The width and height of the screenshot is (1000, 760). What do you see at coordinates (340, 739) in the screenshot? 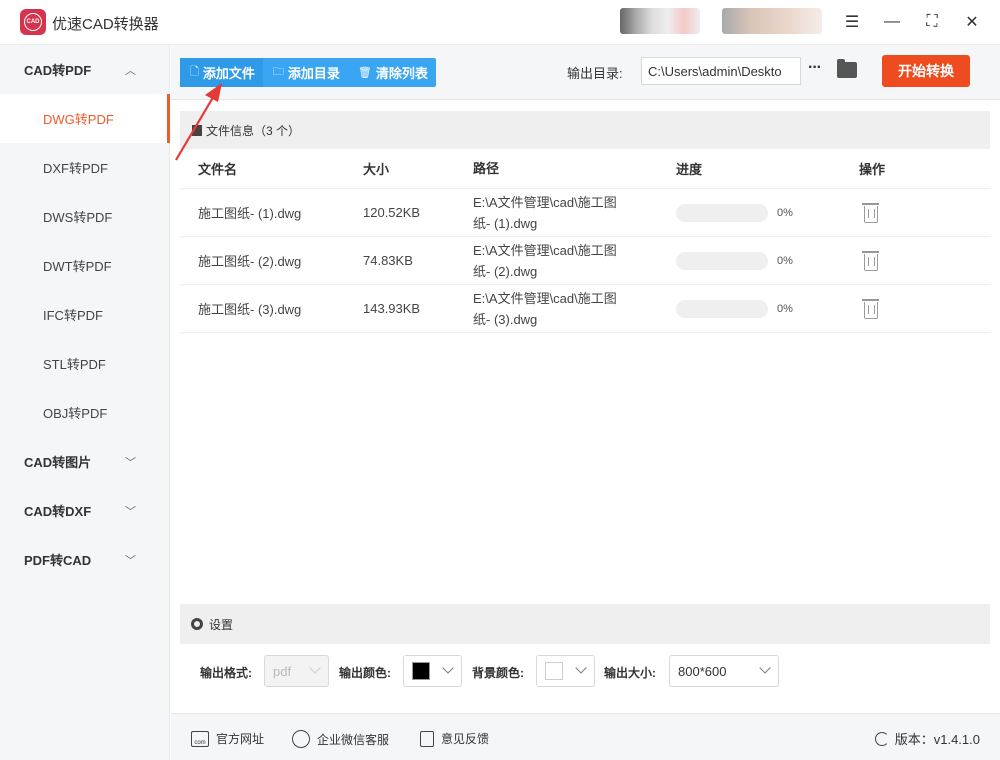
I see `wechat-support-link: 企业微信客服` at bounding box center [340, 739].